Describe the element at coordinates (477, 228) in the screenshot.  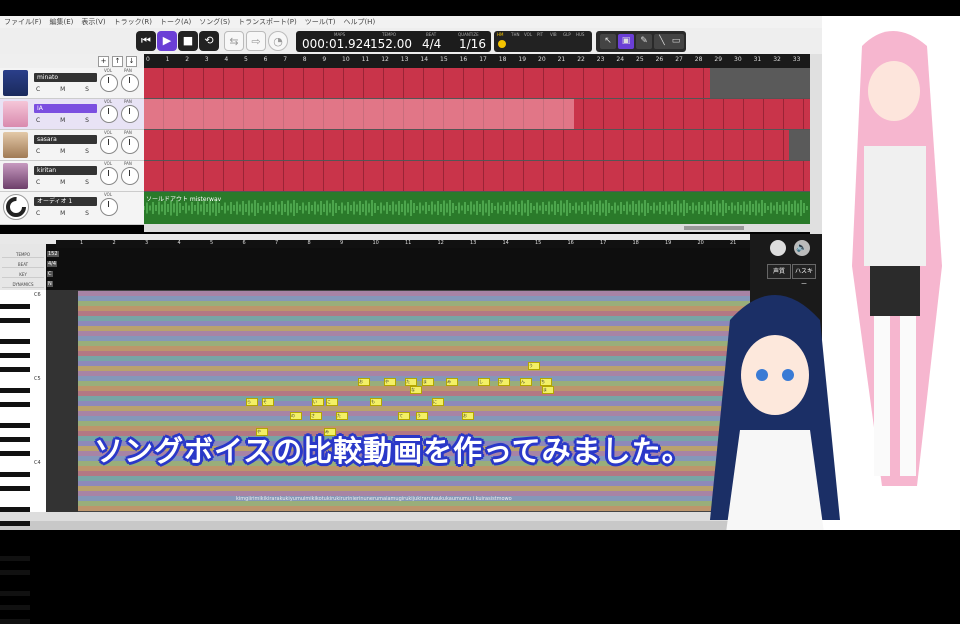
I see `track-horizontal-scrollbar` at that location.